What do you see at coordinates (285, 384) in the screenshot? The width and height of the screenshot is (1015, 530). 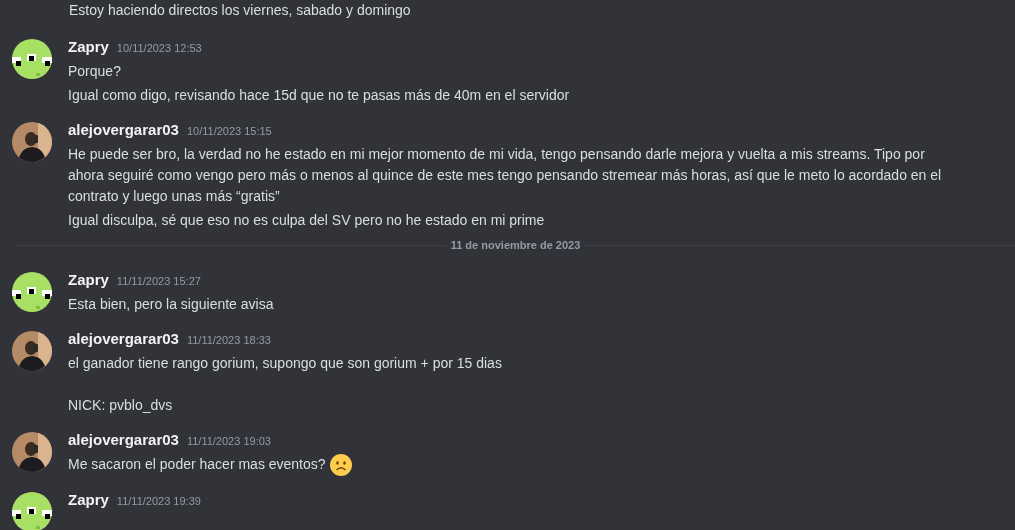 I see `message-text: el ganador tiene rango gorium, supongo que son gorium + por 15 dias NICK: pvblo_dvs` at bounding box center [285, 384].